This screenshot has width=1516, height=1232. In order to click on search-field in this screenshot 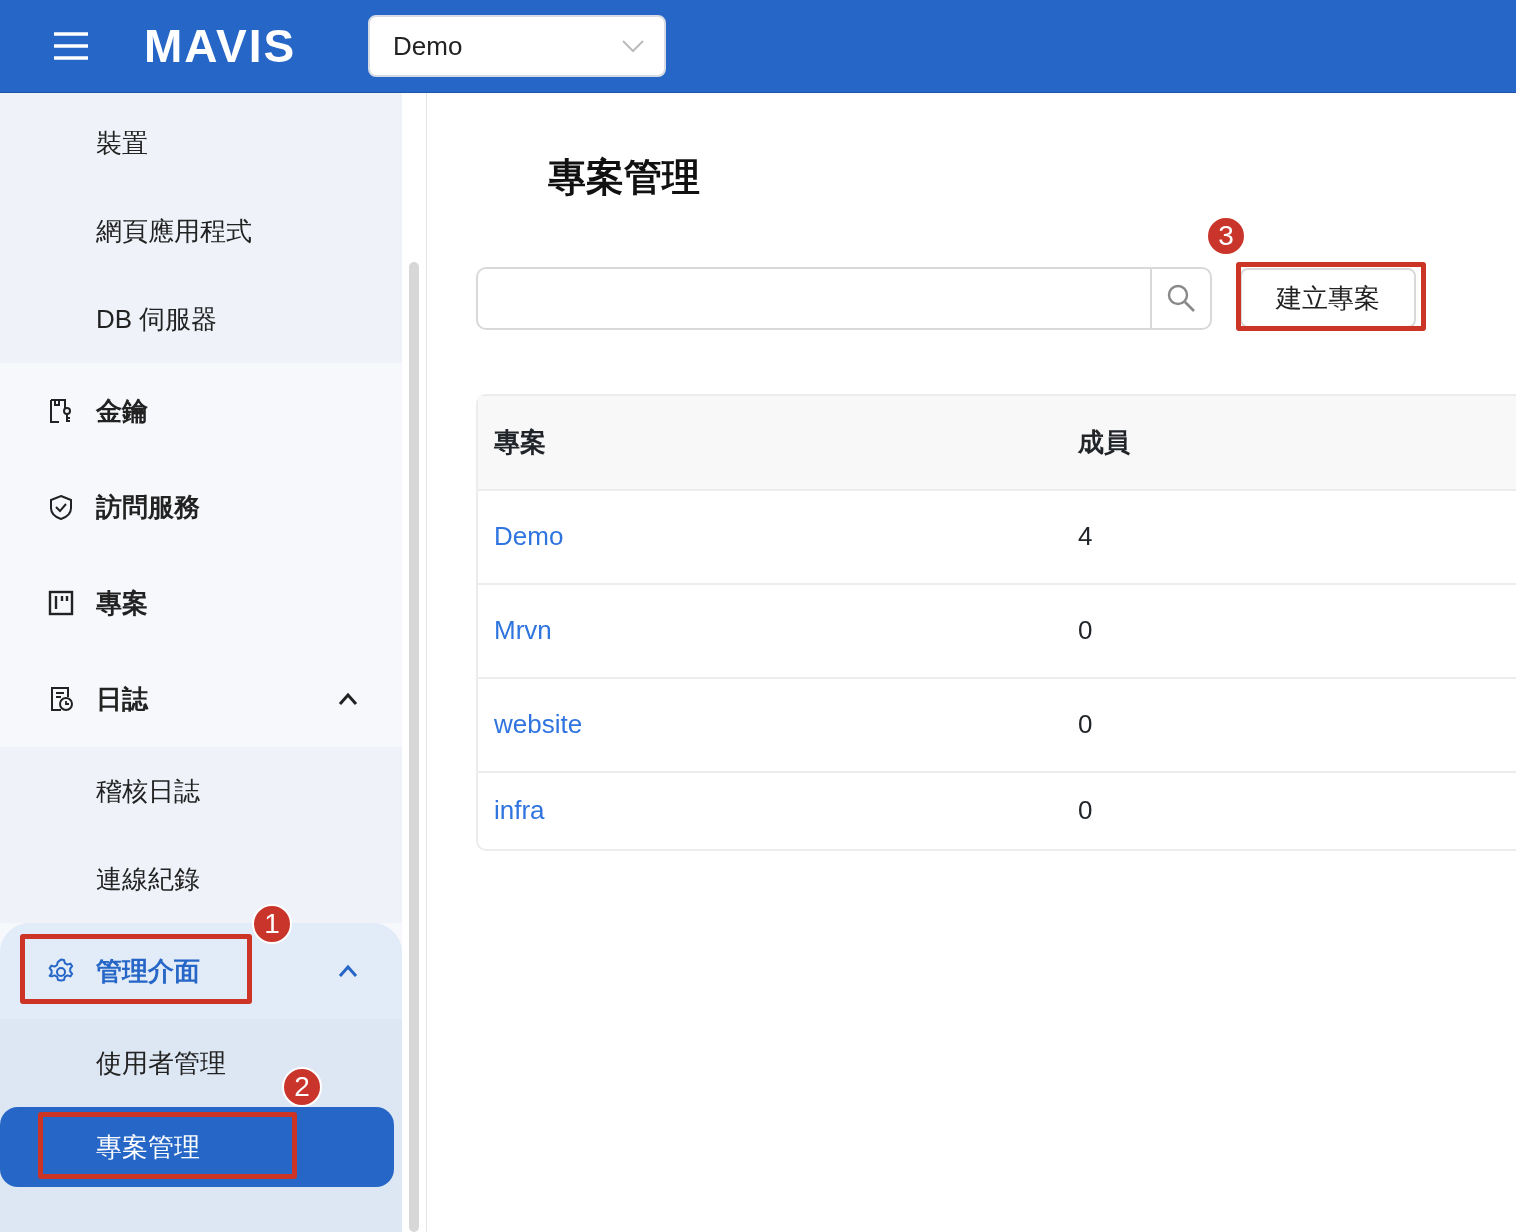, I will do `click(813, 298)`.